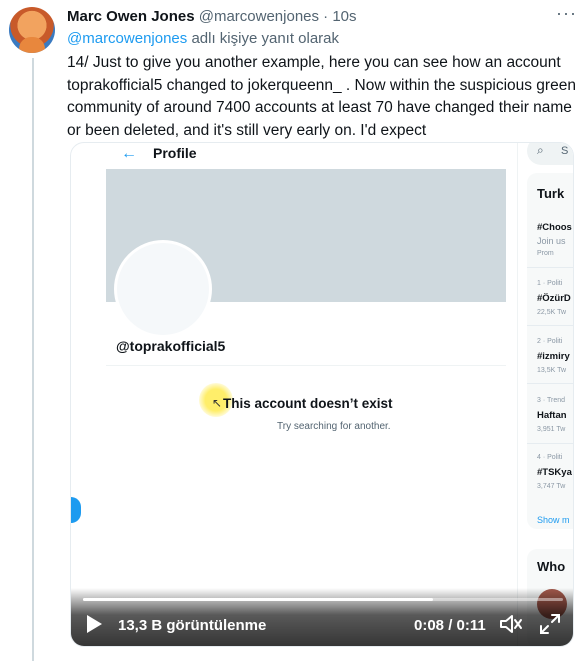  I want to click on account-not-exist-title: This account doesn’t exist, so click(308, 403).